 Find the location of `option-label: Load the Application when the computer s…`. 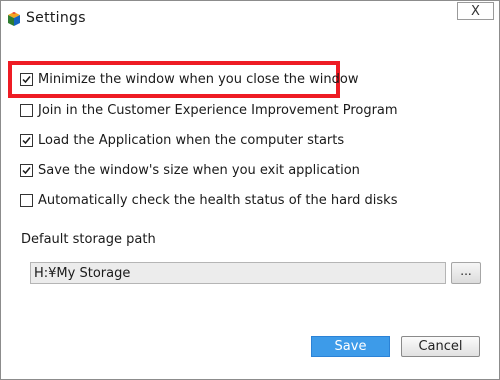

option-label: Load the Application when the computer s… is located at coordinates (191, 140).